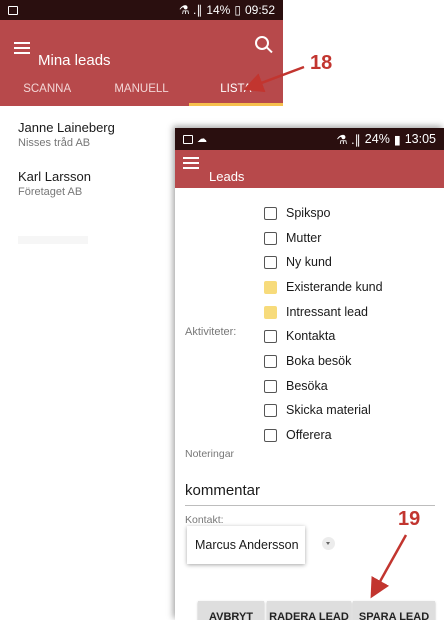 Image resolution: width=444 pixels, height=620 pixels. Describe the element at coordinates (321, 63) in the screenshot. I see `step-number-18: 18` at that location.